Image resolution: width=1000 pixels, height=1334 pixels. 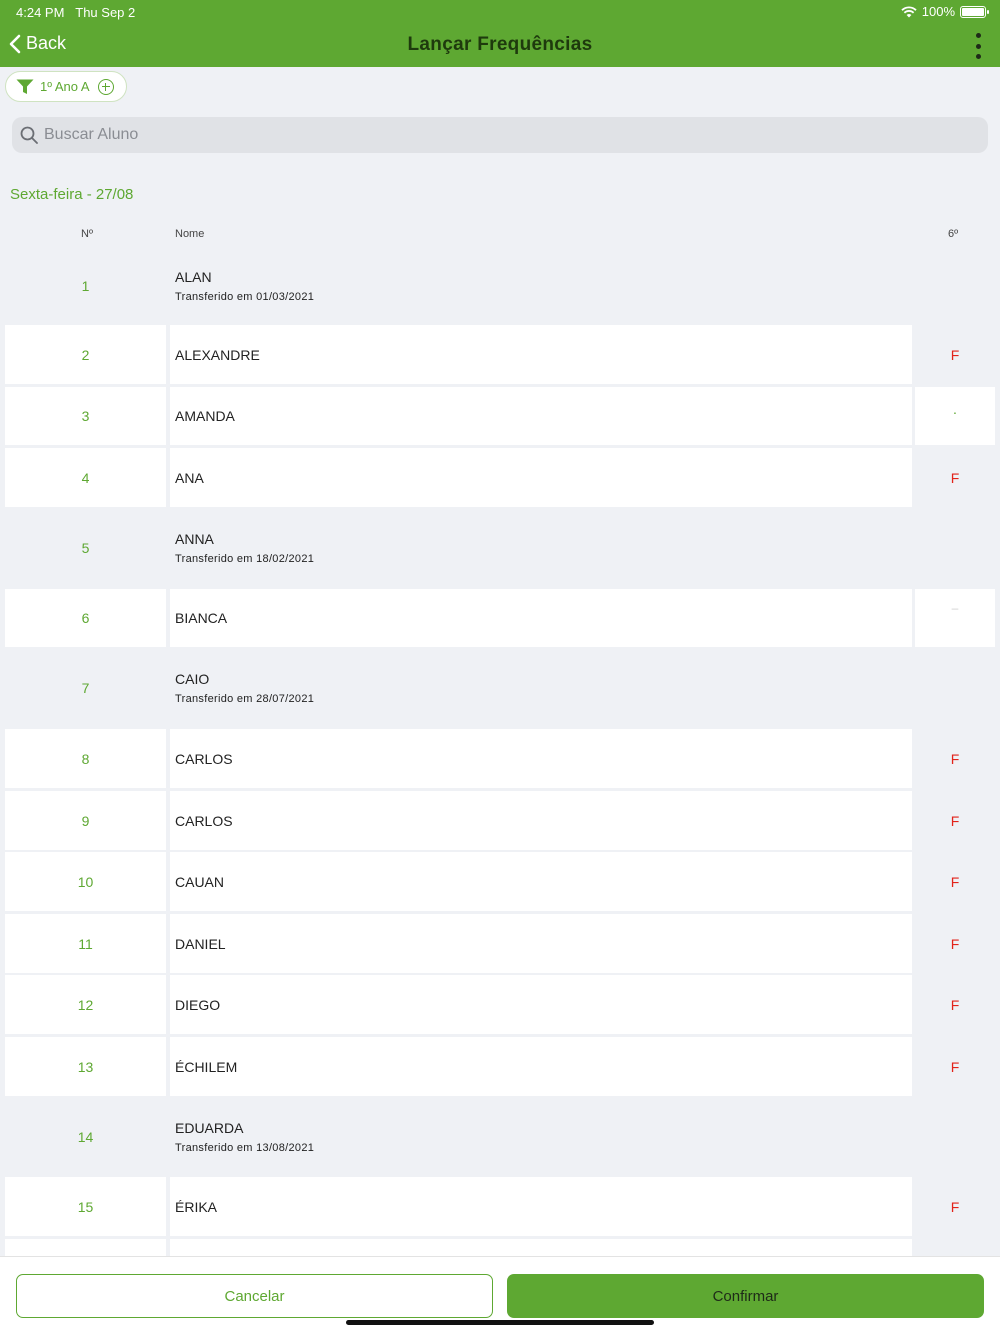 What do you see at coordinates (541, 1004) in the screenshot?
I see `student-name-cell: DIEGO` at bounding box center [541, 1004].